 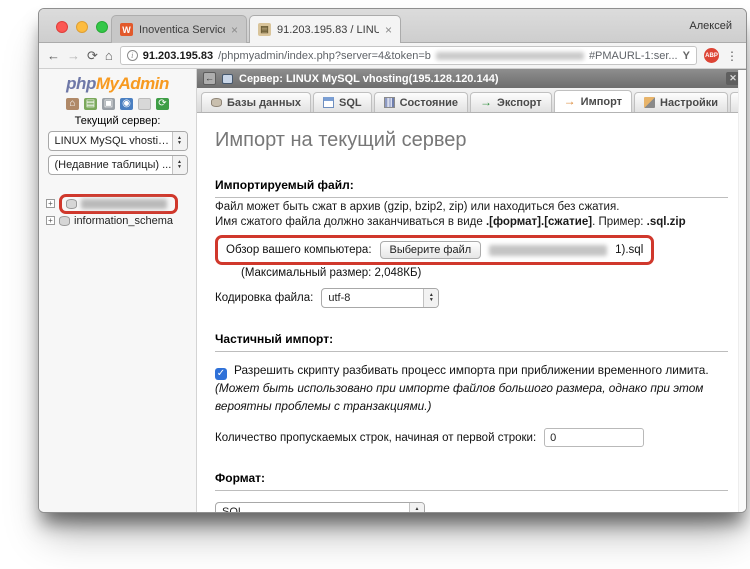 What do you see at coordinates (117, 121) in the screenshot?
I see `current-server-label: Текущий сервер:` at bounding box center [117, 121].